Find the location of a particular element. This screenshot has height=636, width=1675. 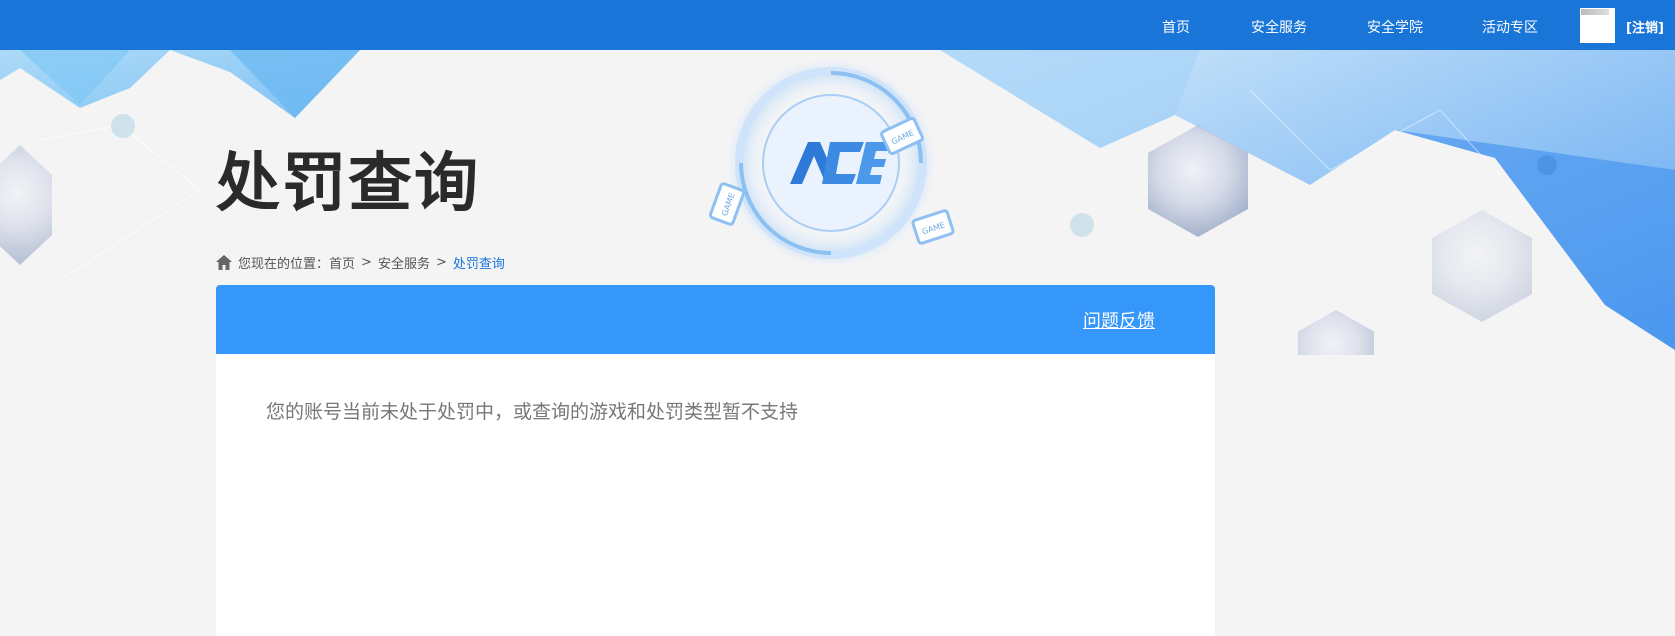

nav-item-security-academy: 安全学院 is located at coordinates (1395, 27).